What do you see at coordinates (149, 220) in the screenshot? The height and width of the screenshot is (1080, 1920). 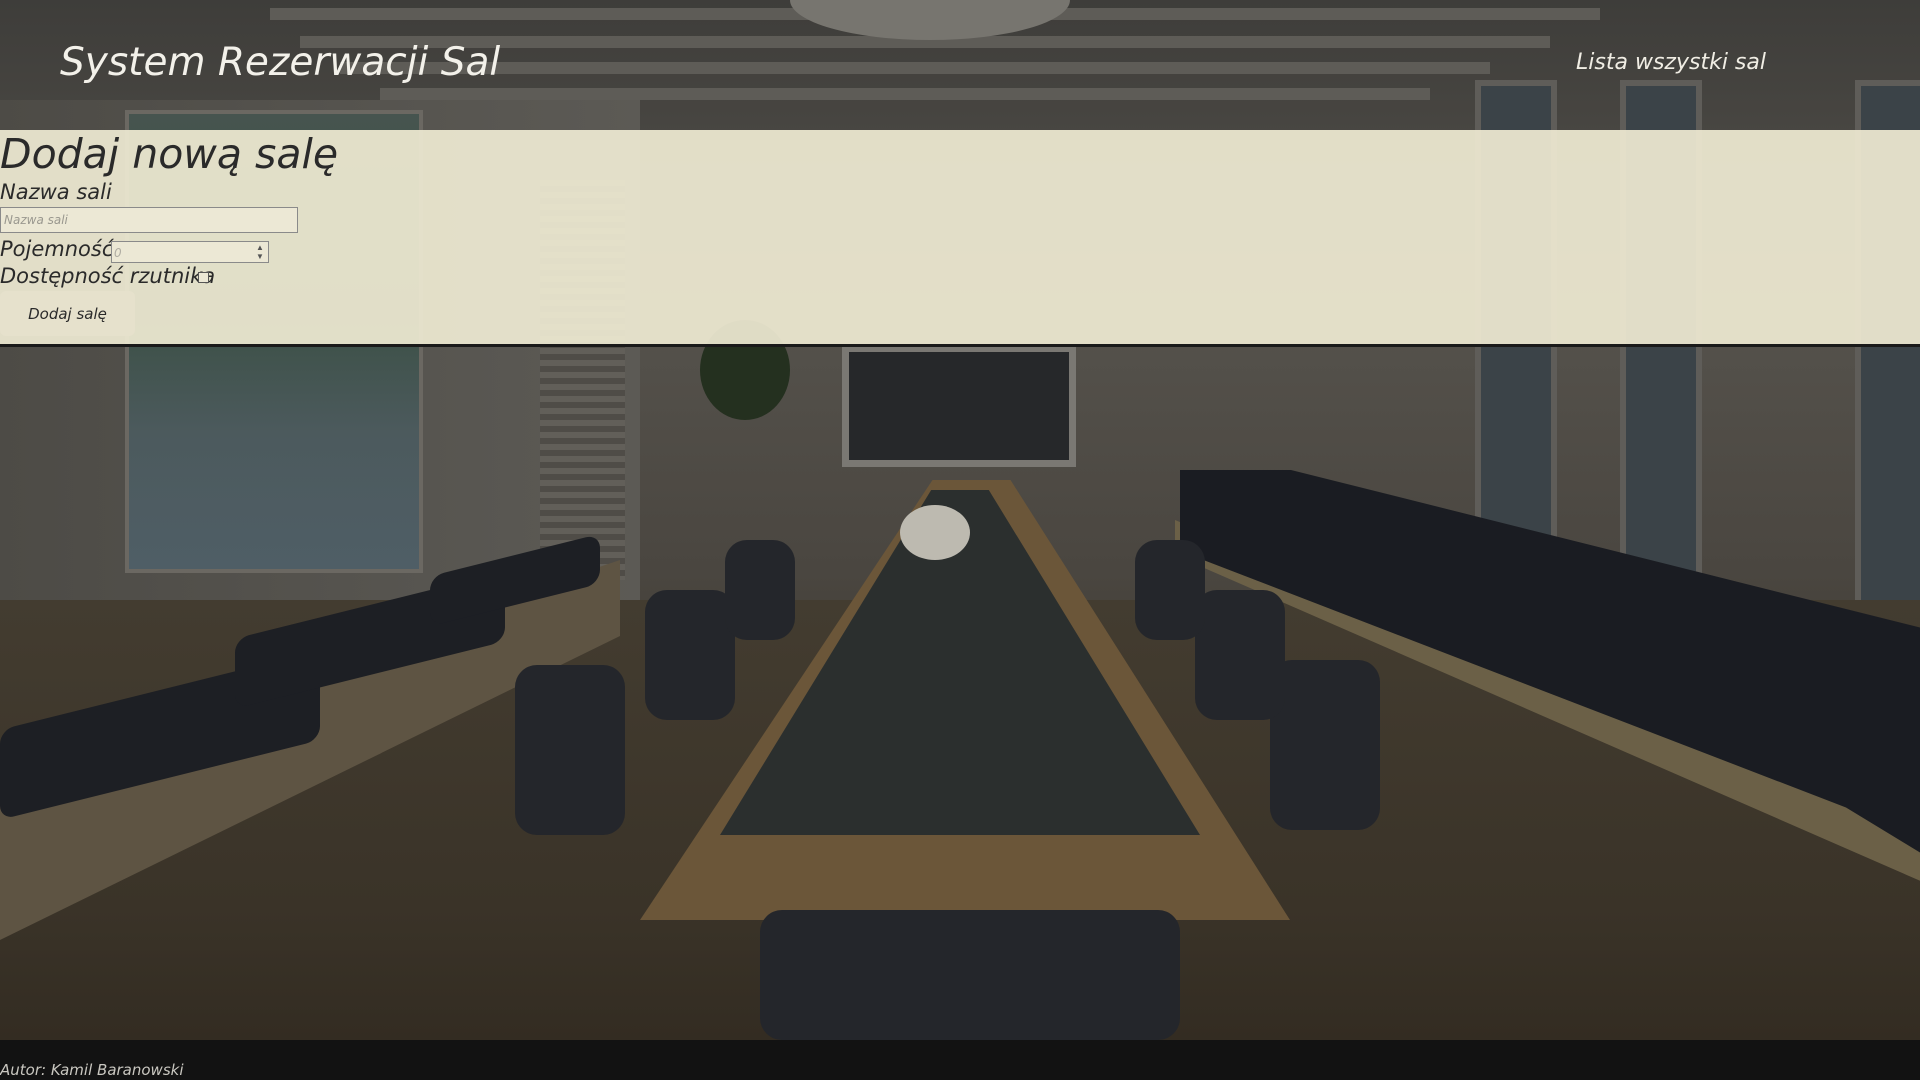 I see `room-name-input` at bounding box center [149, 220].